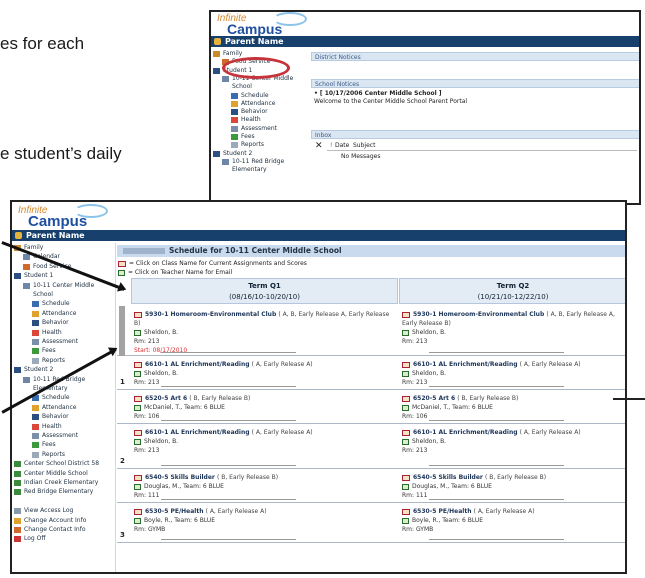 Image resolution: width=645 pixels, height=578 pixels. I want to click on student-icon, so click(216, 153).